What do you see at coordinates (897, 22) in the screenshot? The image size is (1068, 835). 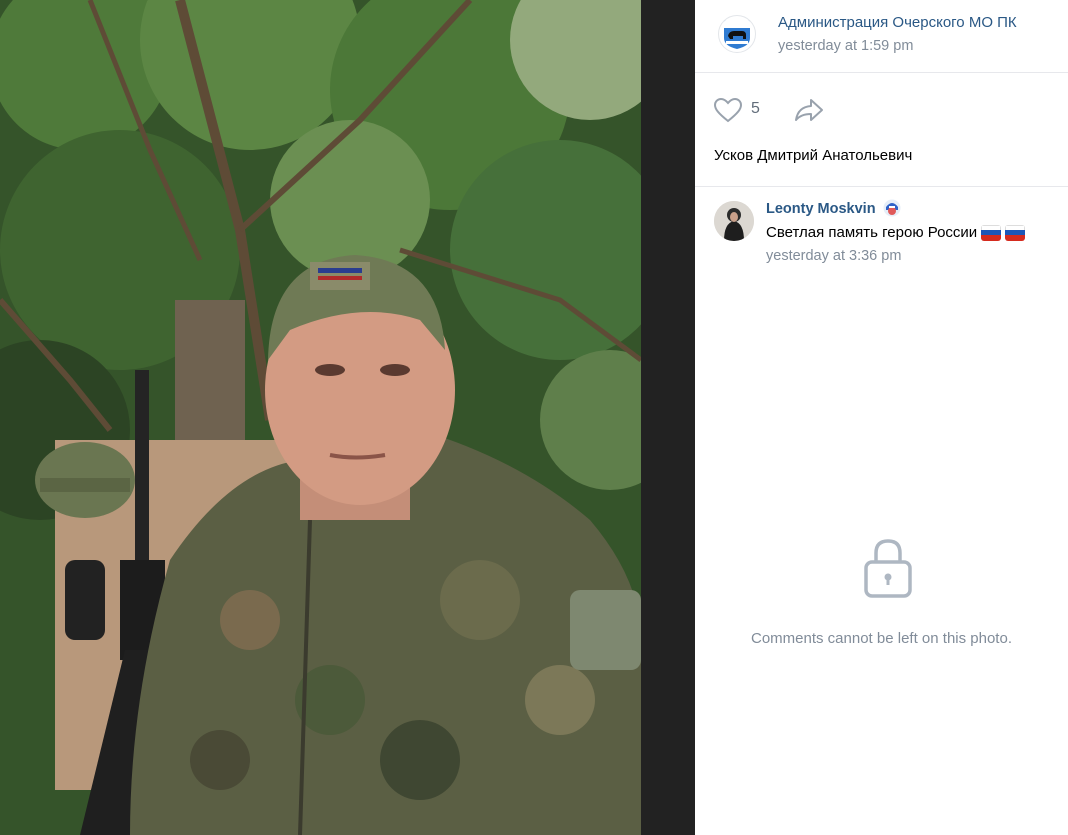 I see `owner-name: Администрация Очерского МО ПК` at bounding box center [897, 22].